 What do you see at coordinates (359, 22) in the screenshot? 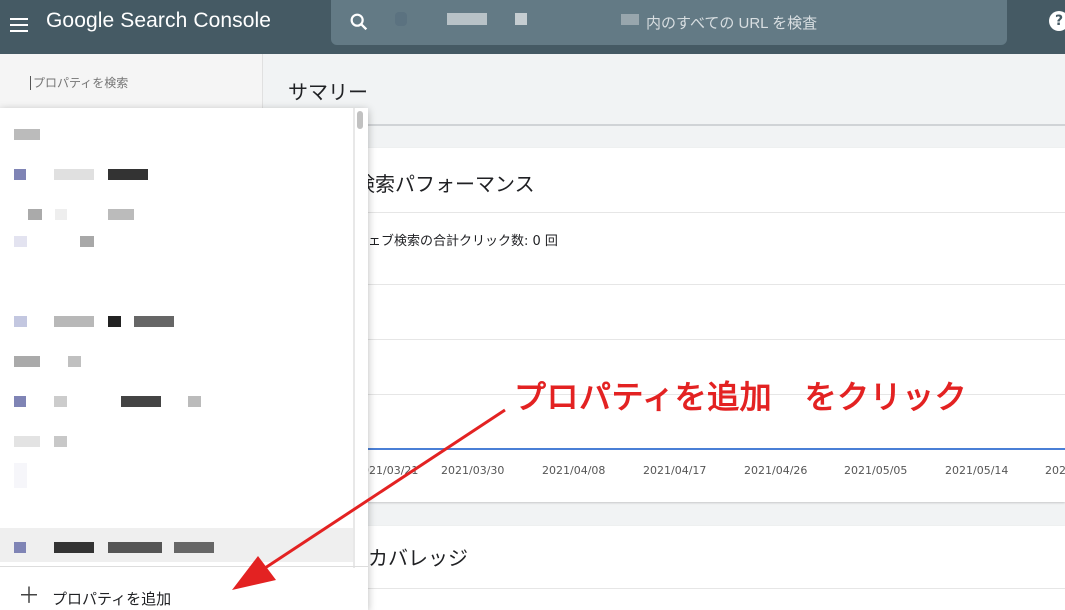
I see `search-icon` at bounding box center [359, 22].